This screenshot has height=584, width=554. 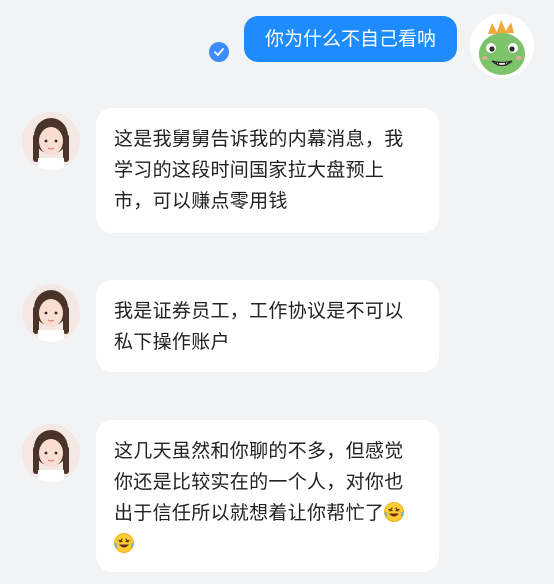 I want to click on outgoing-message-row: 你为什么不自己看呐, so click(x=277, y=49).